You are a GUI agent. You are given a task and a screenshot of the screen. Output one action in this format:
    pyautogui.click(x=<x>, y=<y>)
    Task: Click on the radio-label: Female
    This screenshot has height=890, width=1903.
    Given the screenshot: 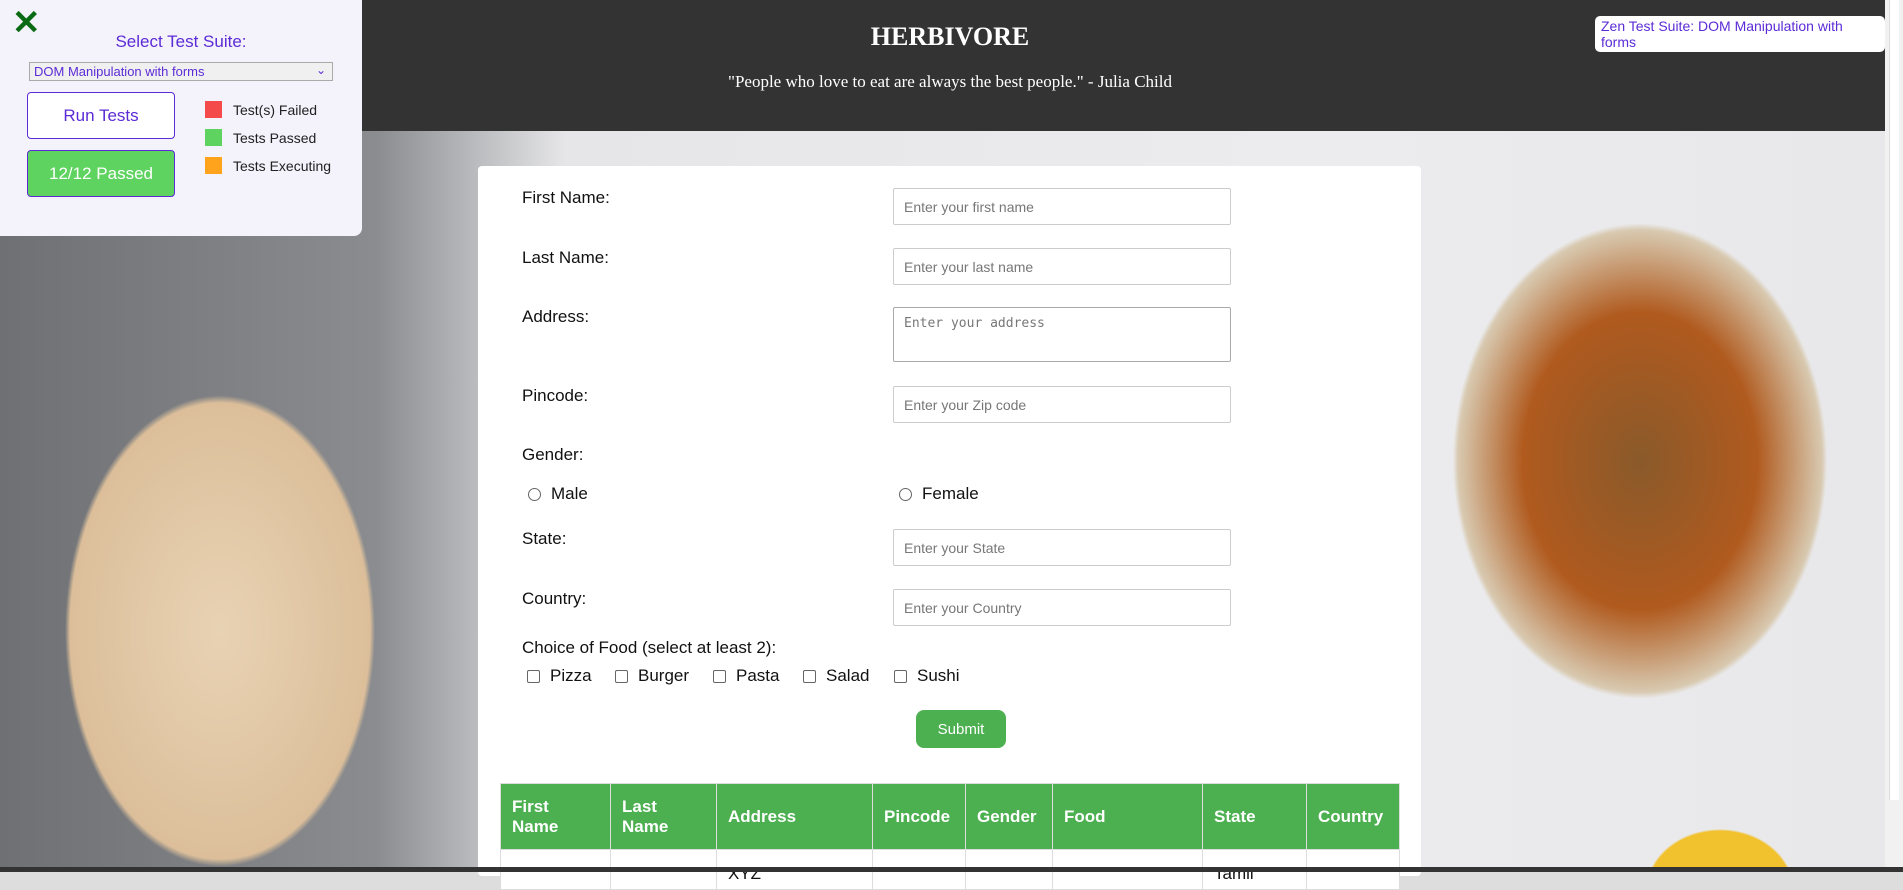 What is the action you would take?
    pyautogui.click(x=950, y=493)
    